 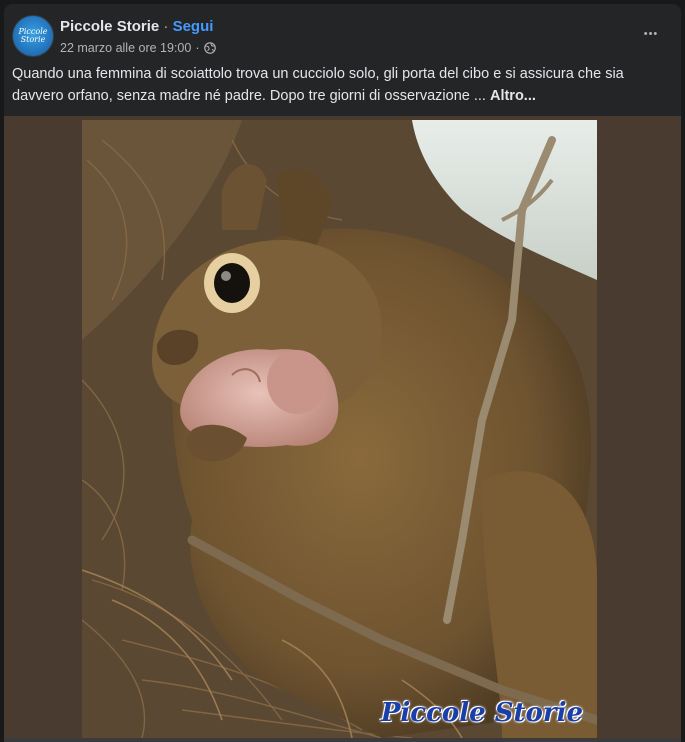 What do you see at coordinates (193, 26) in the screenshot?
I see `follow-button: Segui` at bounding box center [193, 26].